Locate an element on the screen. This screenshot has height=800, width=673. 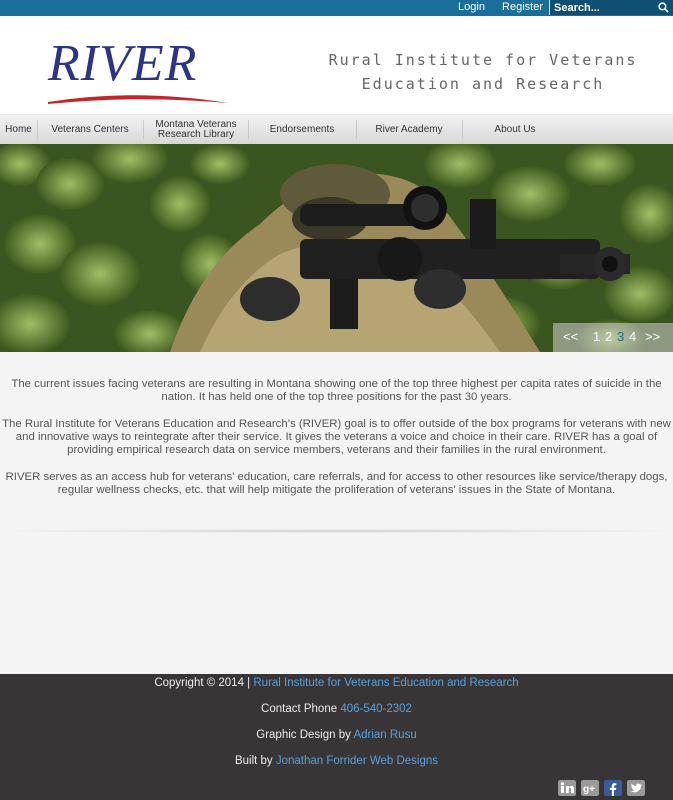
nav-veterans-centers: Veterans Centers is located at coordinates (90, 129).